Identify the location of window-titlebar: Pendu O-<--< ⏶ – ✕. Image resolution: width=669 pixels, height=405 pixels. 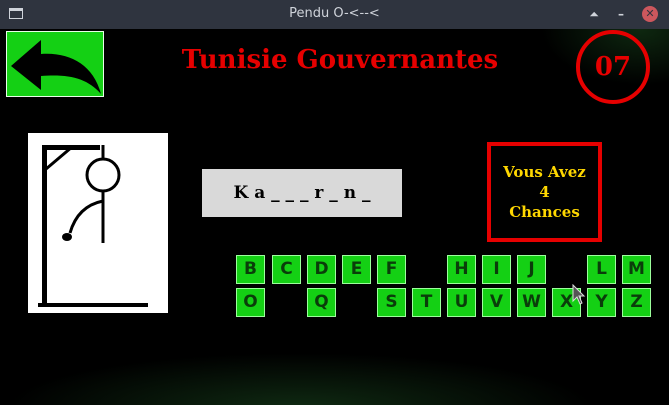
(334, 14).